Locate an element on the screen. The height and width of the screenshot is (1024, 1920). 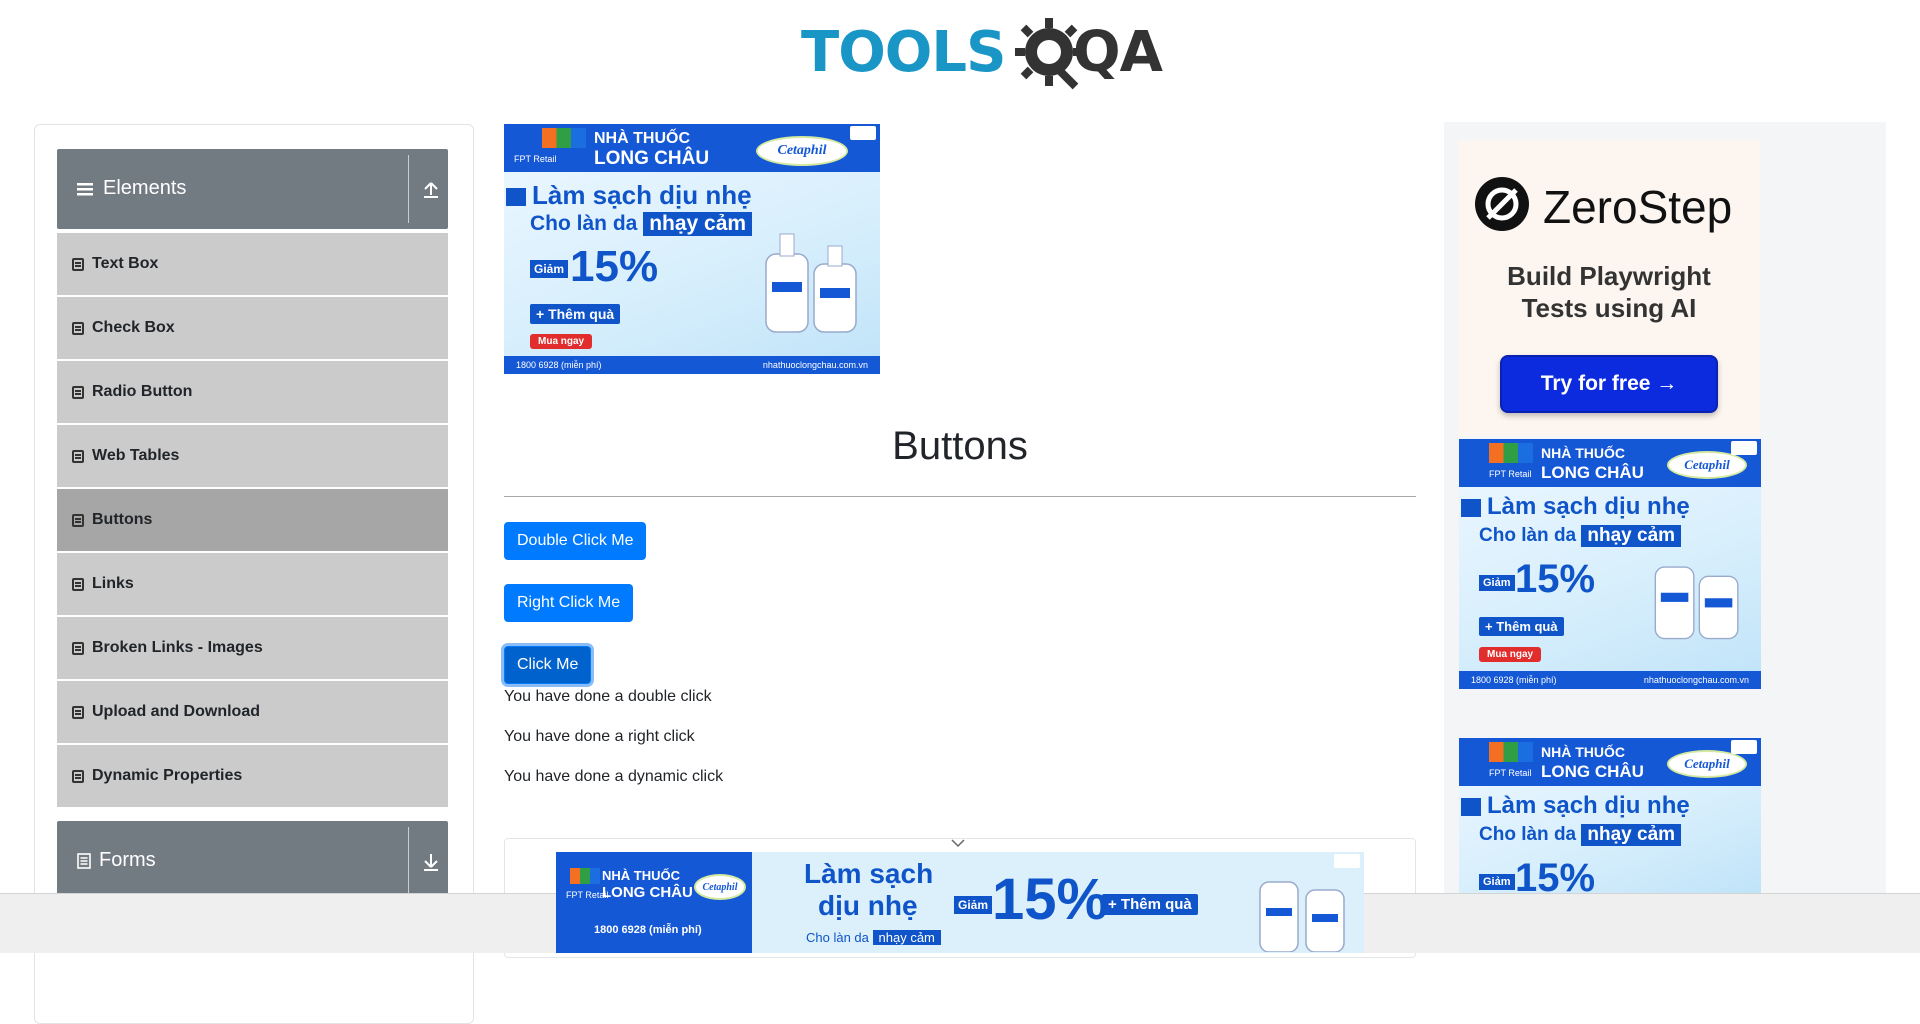
sidebar-item-dynamic-properties: Dynamic Properties is located at coordinates (252, 776).